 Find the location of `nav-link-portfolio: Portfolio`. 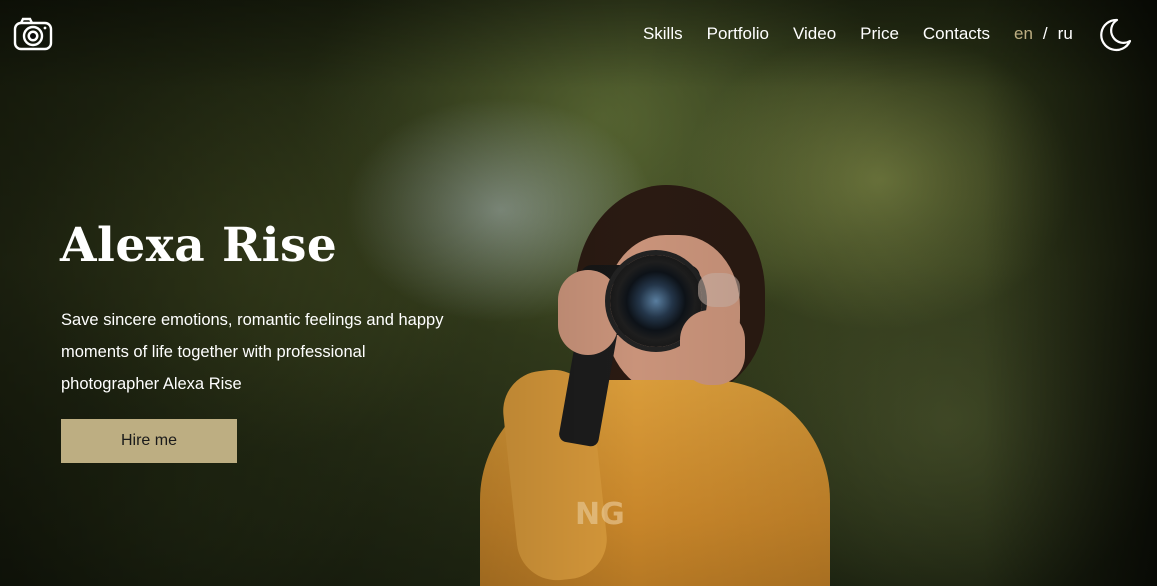

nav-link-portfolio: Portfolio is located at coordinates (738, 33).